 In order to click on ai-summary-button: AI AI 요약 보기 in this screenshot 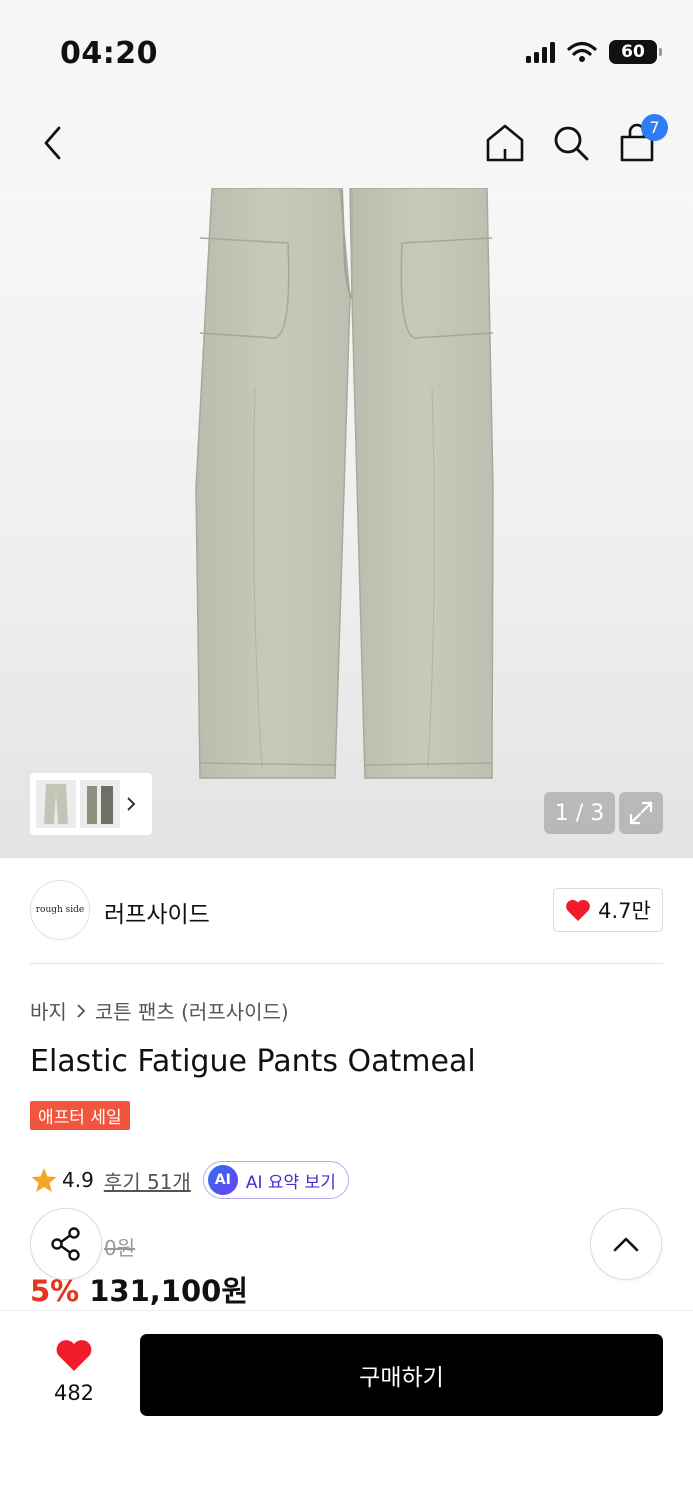, I will do `click(275, 1180)`.